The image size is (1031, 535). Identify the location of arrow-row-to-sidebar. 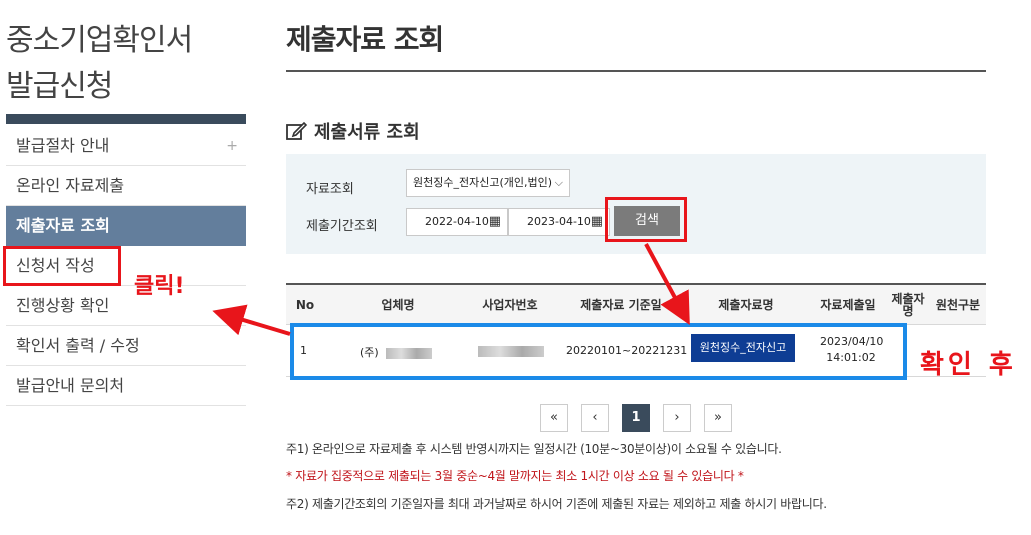
(251, 320).